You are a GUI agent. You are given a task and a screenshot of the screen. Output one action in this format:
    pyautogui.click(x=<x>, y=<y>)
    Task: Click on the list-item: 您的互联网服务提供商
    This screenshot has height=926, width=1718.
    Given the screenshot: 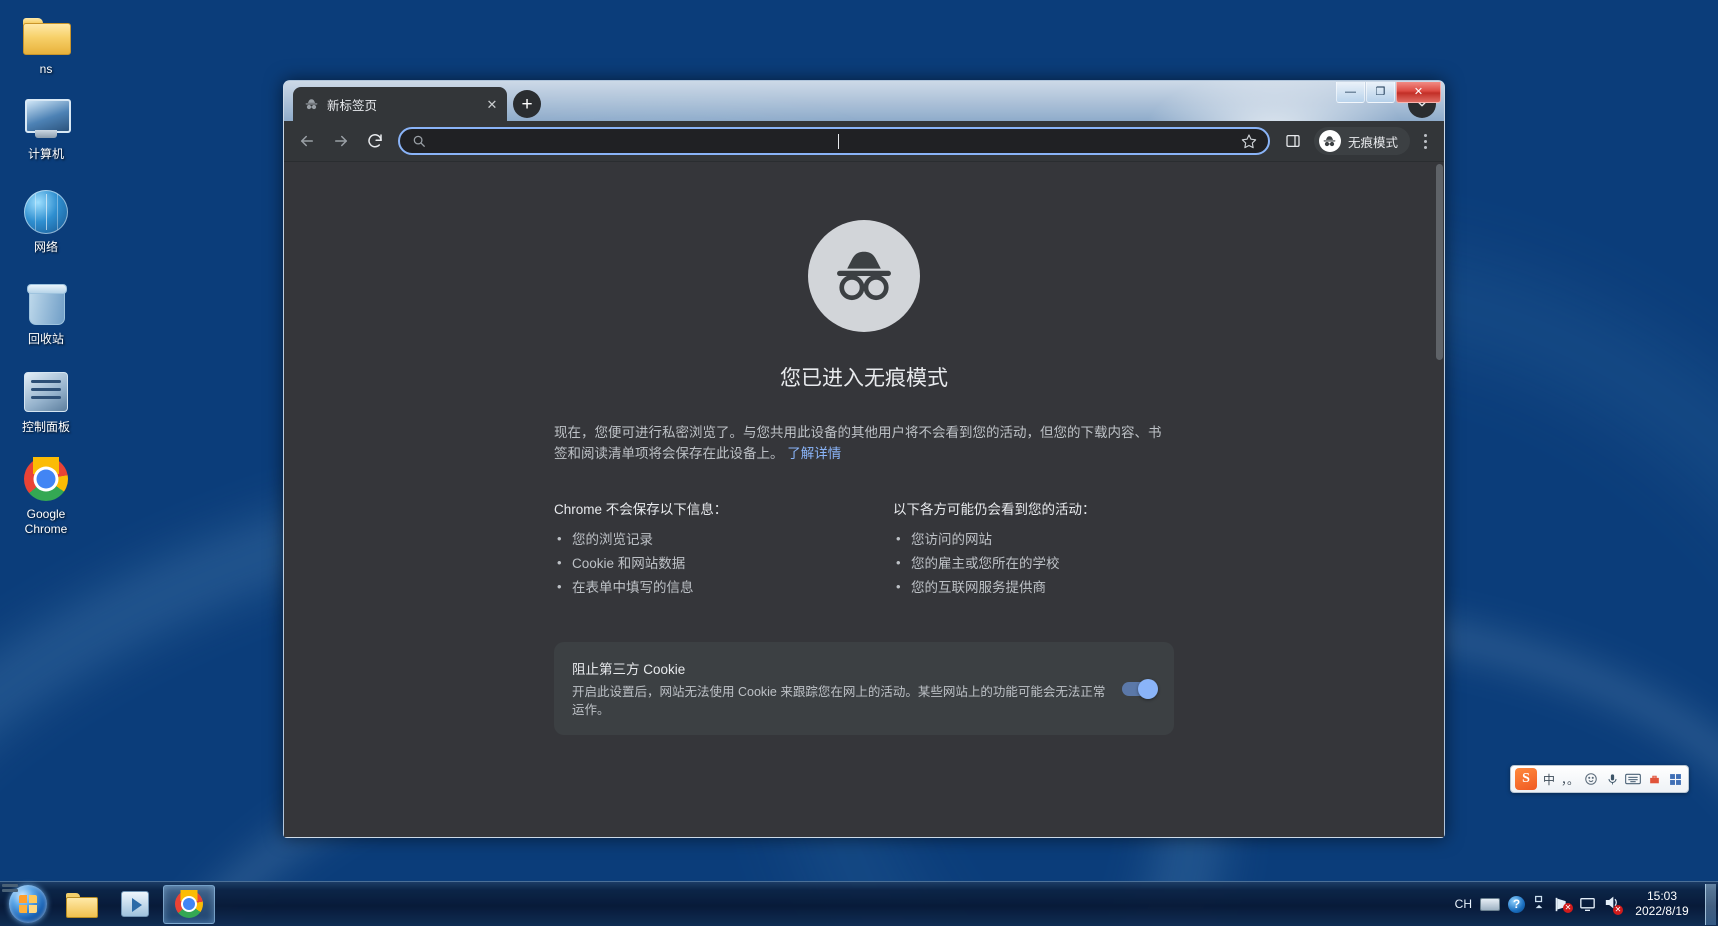 What is the action you would take?
    pyautogui.click(x=1033, y=587)
    